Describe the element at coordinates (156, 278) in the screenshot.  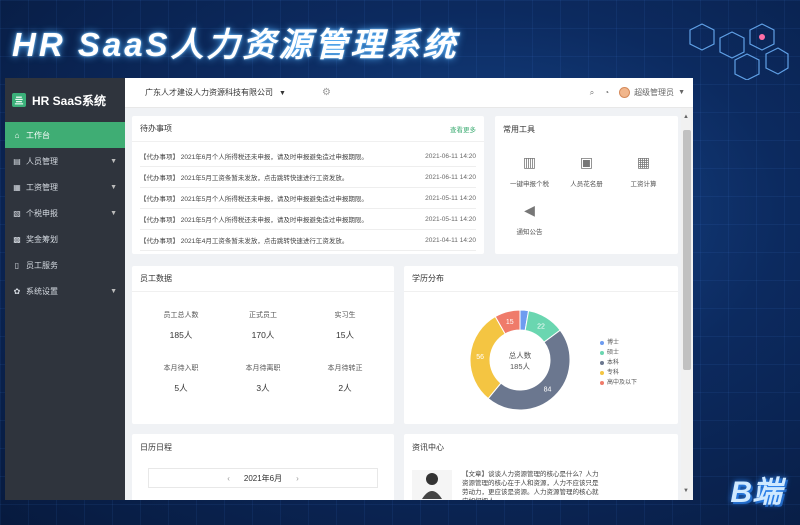
I see `staff-title: 员工数据` at that location.